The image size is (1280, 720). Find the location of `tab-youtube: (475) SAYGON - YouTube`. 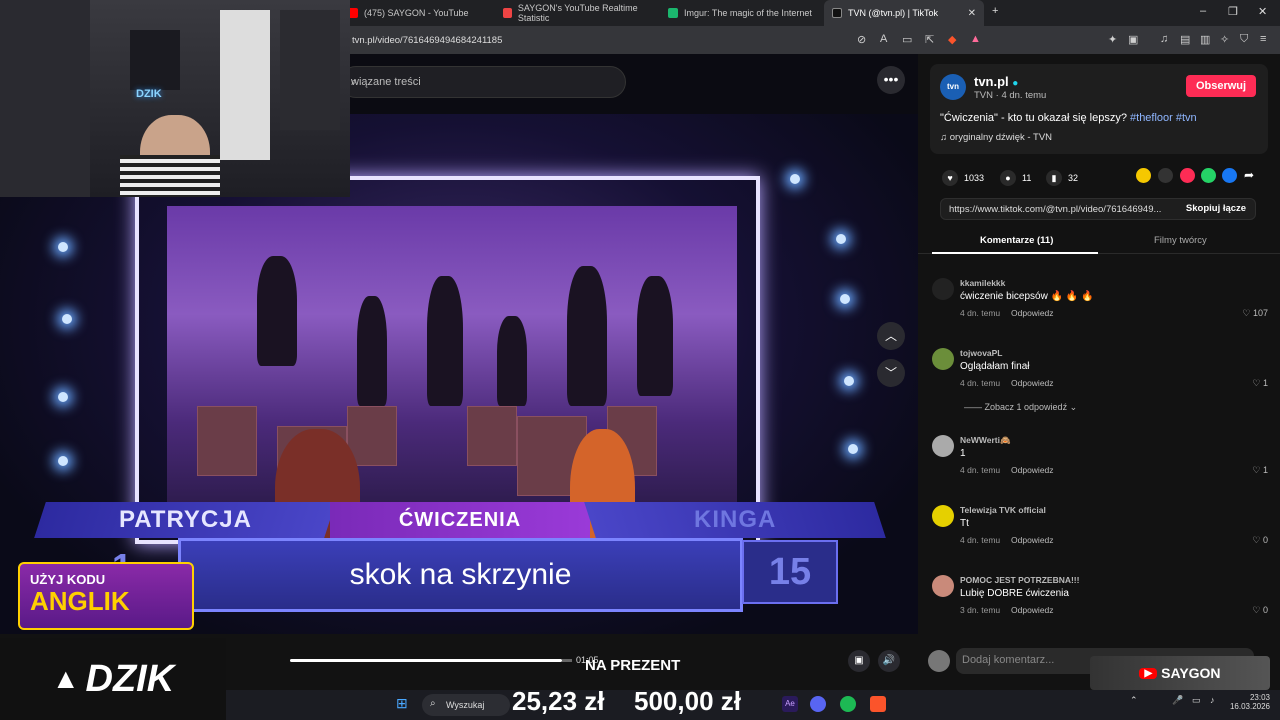

tab-youtube: (475) SAYGON - YouTube is located at coordinates (415, 13).